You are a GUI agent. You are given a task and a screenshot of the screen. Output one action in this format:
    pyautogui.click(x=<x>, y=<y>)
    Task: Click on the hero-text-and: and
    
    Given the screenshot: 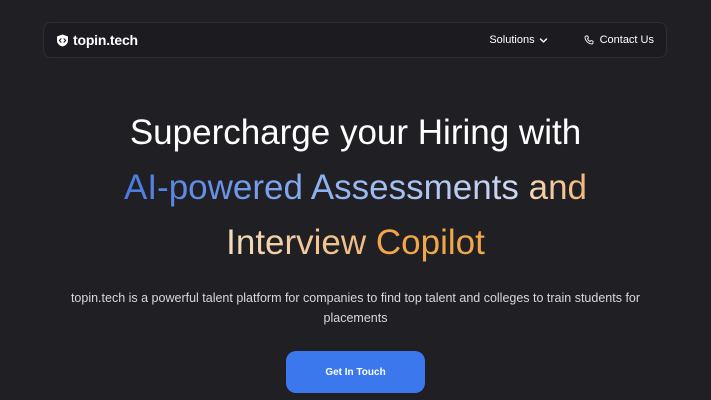 What is the action you would take?
    pyautogui.click(x=553, y=187)
    